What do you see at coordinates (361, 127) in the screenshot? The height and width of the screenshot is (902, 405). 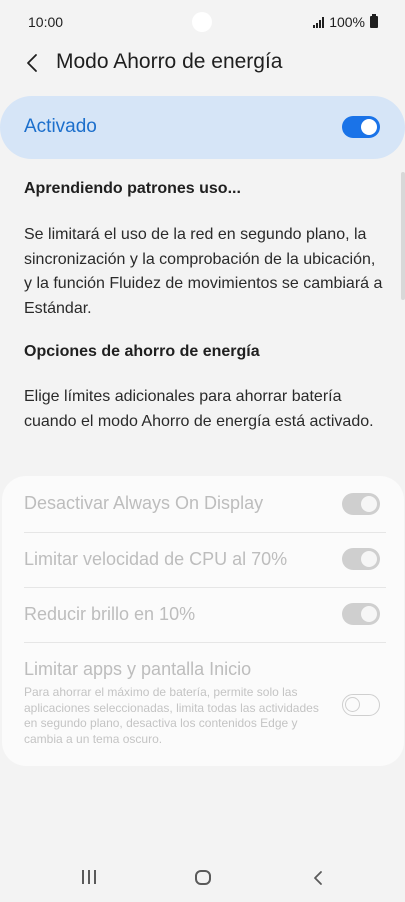 I see `master-toggle-switch` at bounding box center [361, 127].